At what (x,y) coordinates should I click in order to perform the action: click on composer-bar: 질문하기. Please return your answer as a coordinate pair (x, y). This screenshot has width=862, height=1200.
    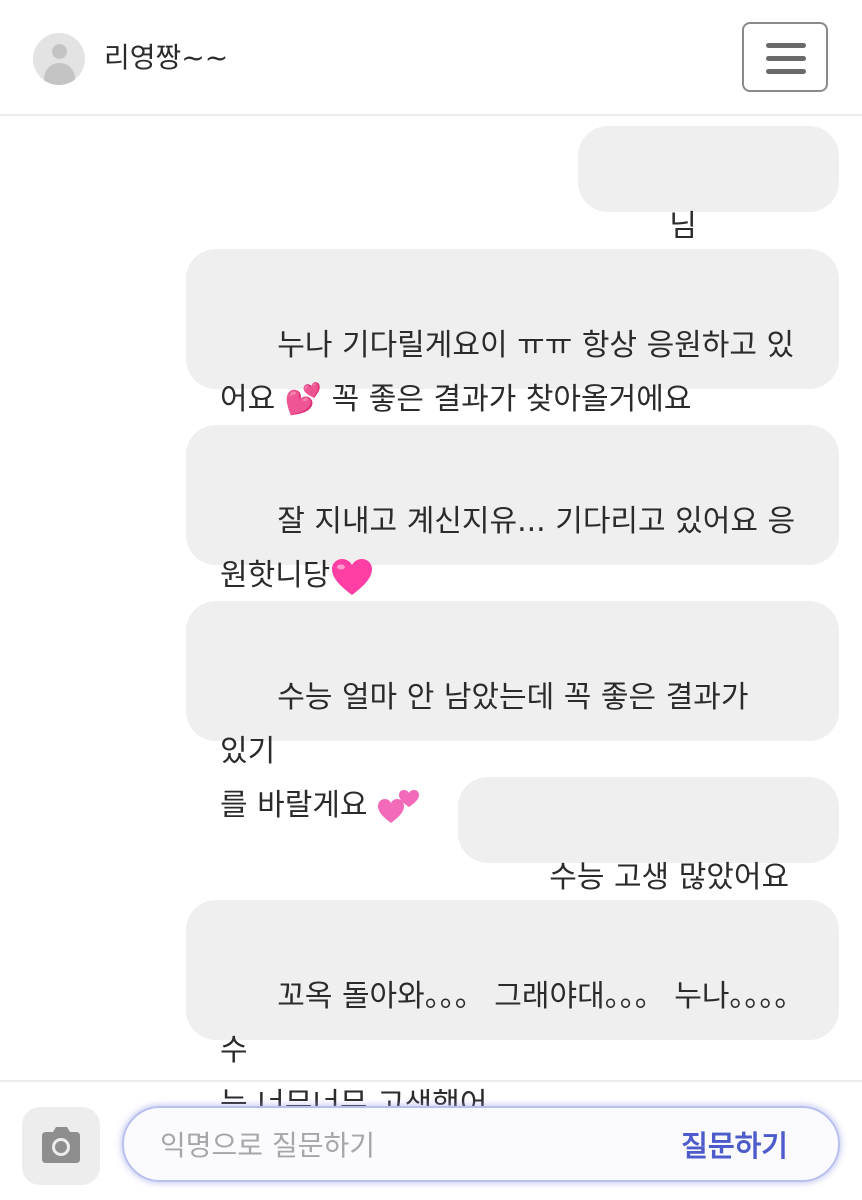
    Looking at the image, I should click on (431, 1140).